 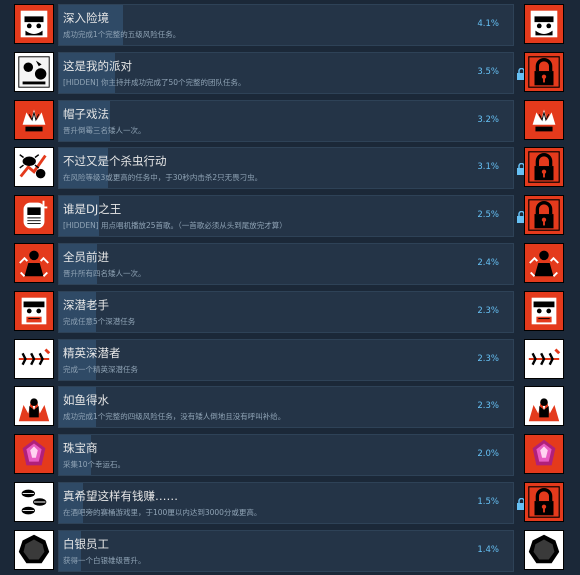 I want to click on unlock-percentage: 2.5%, so click(x=488, y=215).